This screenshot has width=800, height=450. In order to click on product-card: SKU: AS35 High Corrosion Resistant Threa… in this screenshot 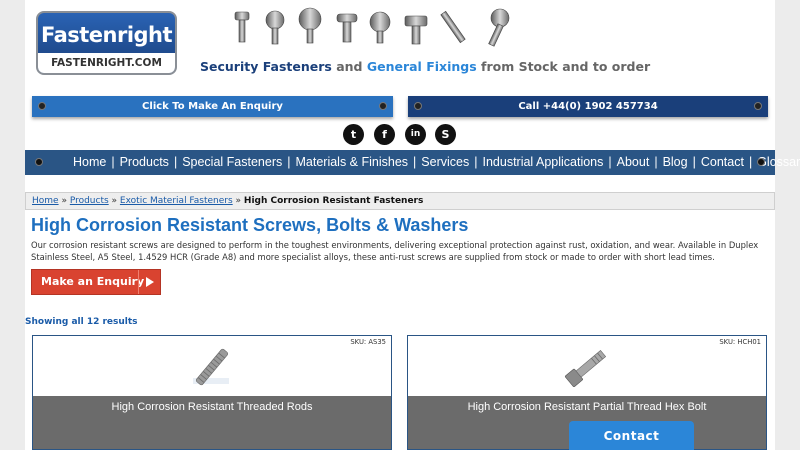, I will do `click(212, 392)`.